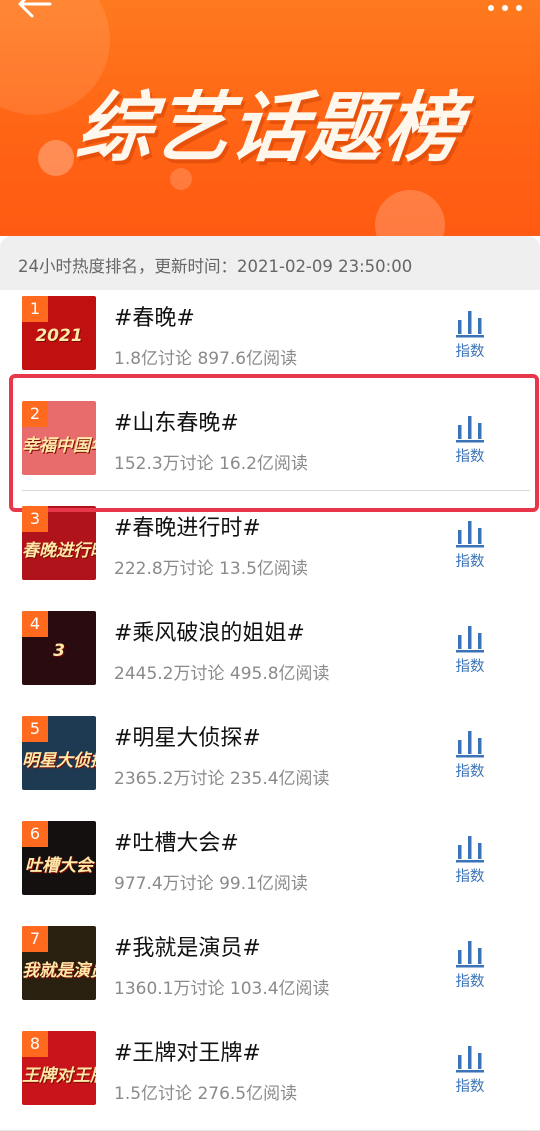 The image size is (540, 1131). I want to click on topic-title: #春晚#, so click(154, 316).